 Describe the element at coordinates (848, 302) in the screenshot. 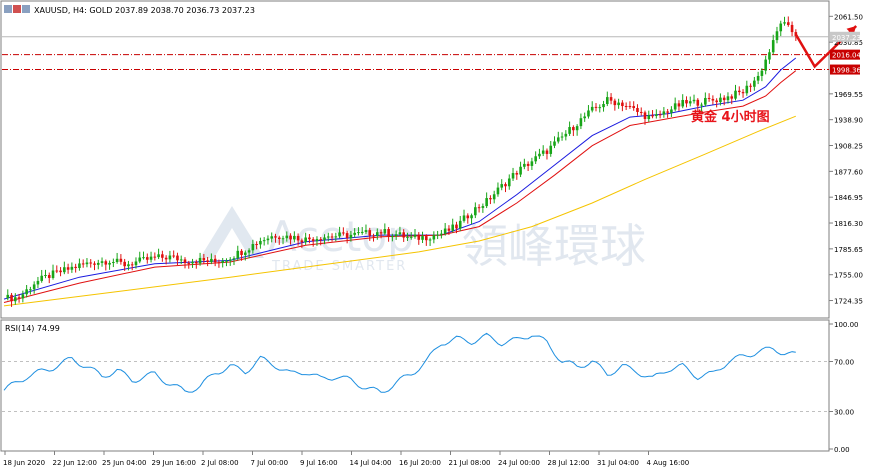

I see `price-tick-label: 1724.35` at that location.